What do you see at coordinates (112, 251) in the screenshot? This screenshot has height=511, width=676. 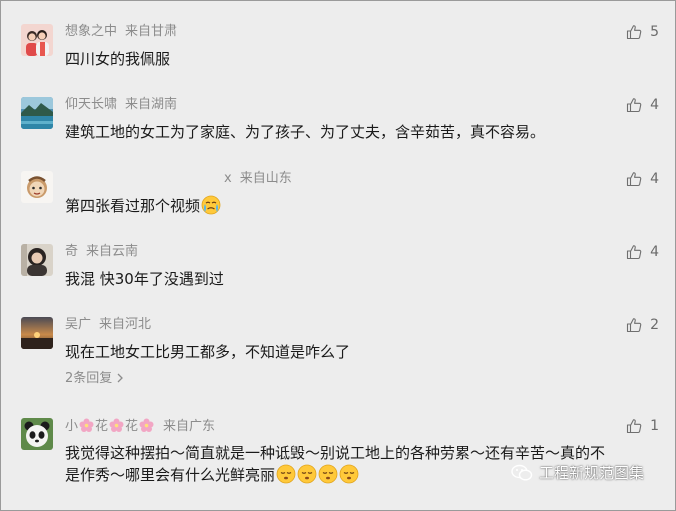 I see `location: 来自云南` at bounding box center [112, 251].